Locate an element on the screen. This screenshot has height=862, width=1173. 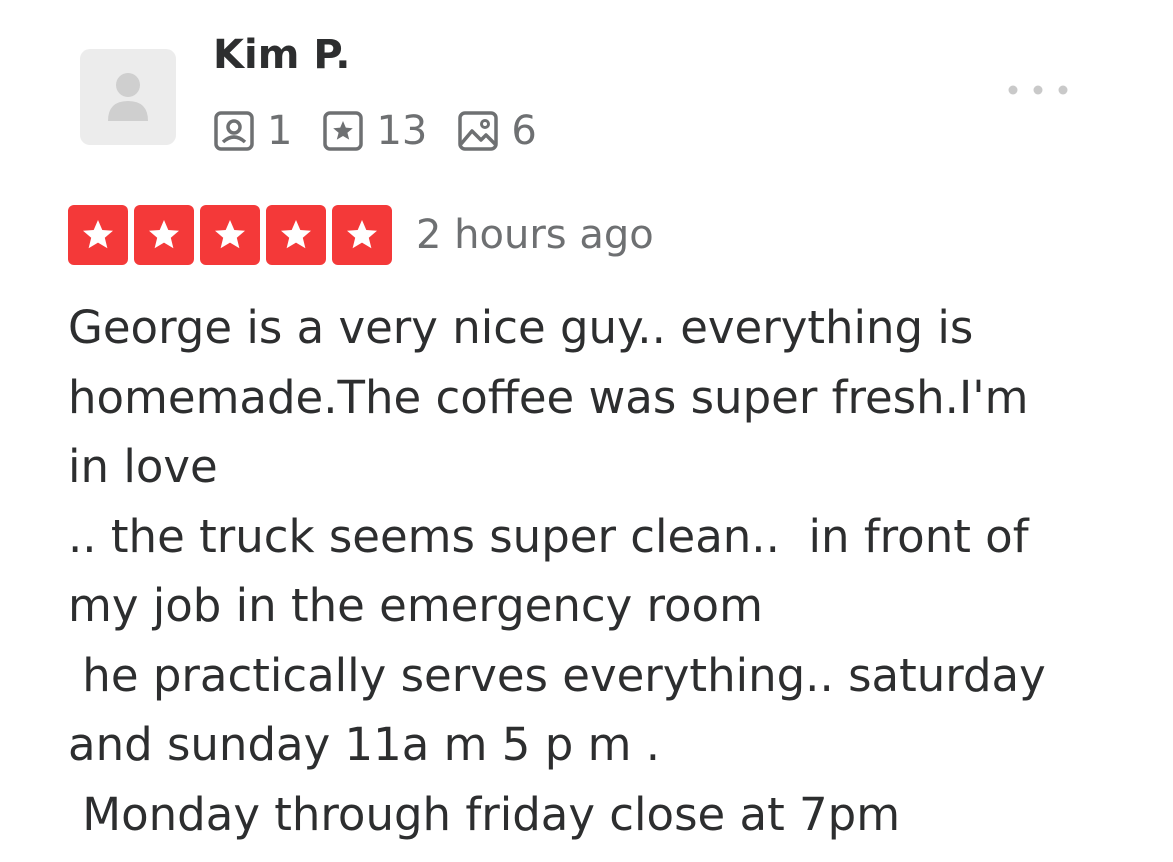
photos-count: 6 is located at coordinates (524, 131).